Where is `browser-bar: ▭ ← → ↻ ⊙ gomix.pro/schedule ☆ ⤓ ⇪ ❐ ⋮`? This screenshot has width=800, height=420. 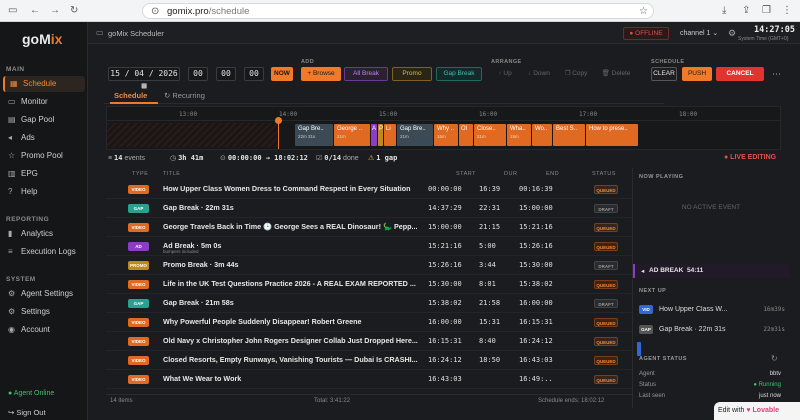 browser-bar: ▭ ← → ↻ ⊙ gomix.pro/schedule ☆ ⤓ ⇪ ❐ ⋮ is located at coordinates (400, 11).